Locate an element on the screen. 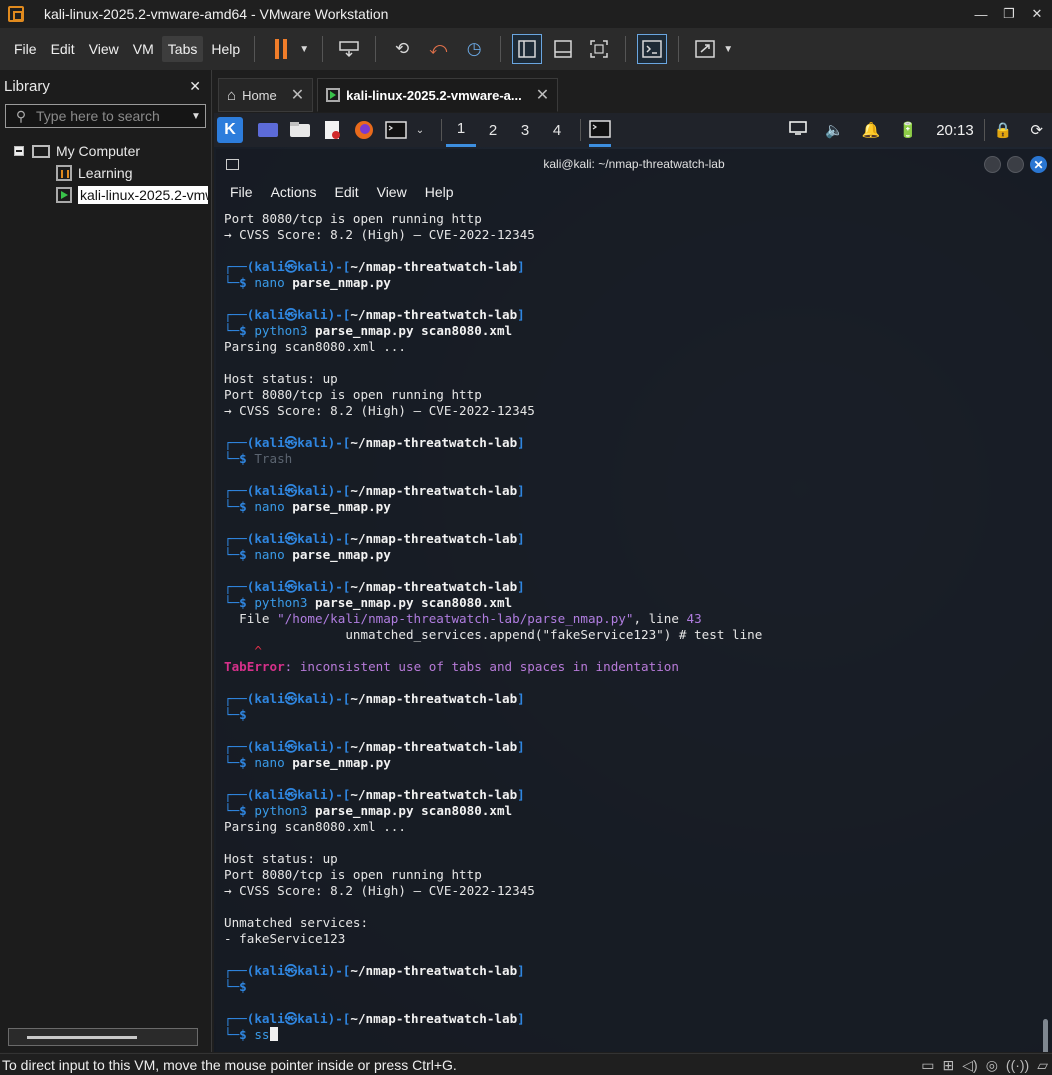 The width and height of the screenshot is (1052, 1075). panel-clock: 20:13 is located at coordinates (955, 130).